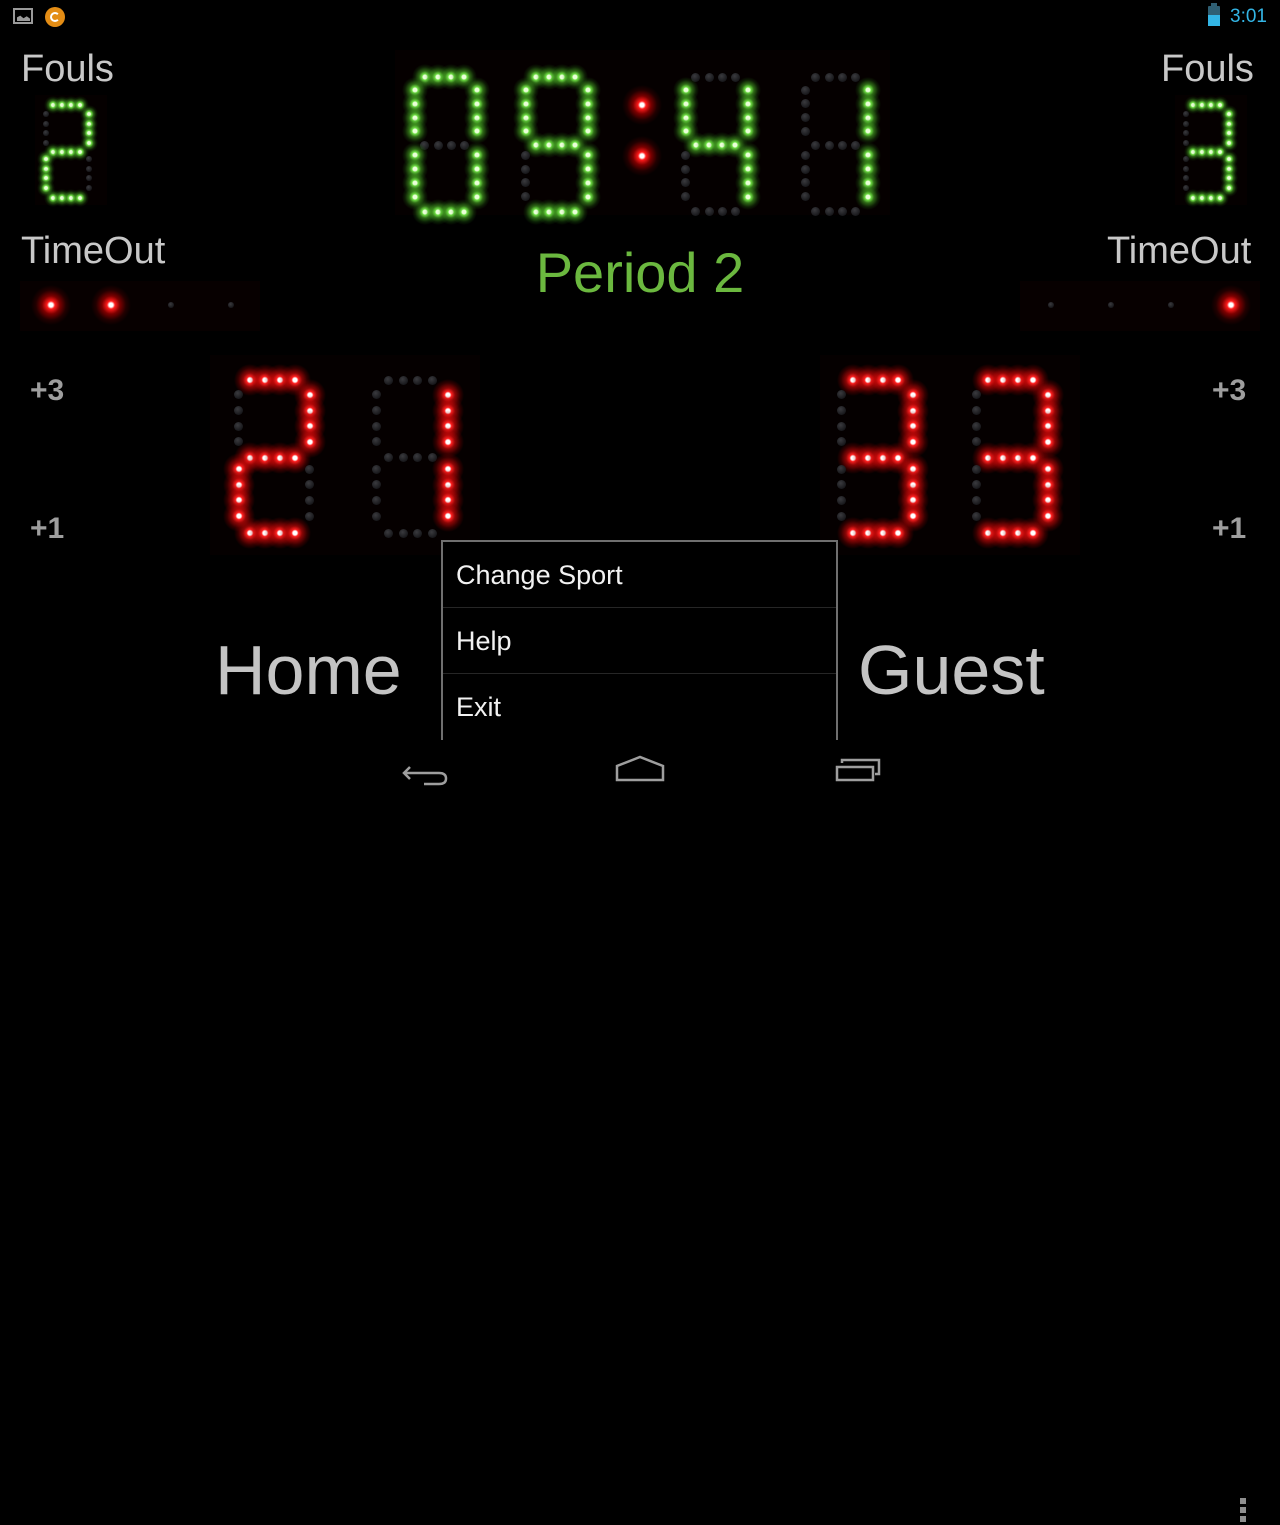 This screenshot has height=1525, width=1280. What do you see at coordinates (639, 575) in the screenshot?
I see `menu-item-change-sport: Change Sport` at bounding box center [639, 575].